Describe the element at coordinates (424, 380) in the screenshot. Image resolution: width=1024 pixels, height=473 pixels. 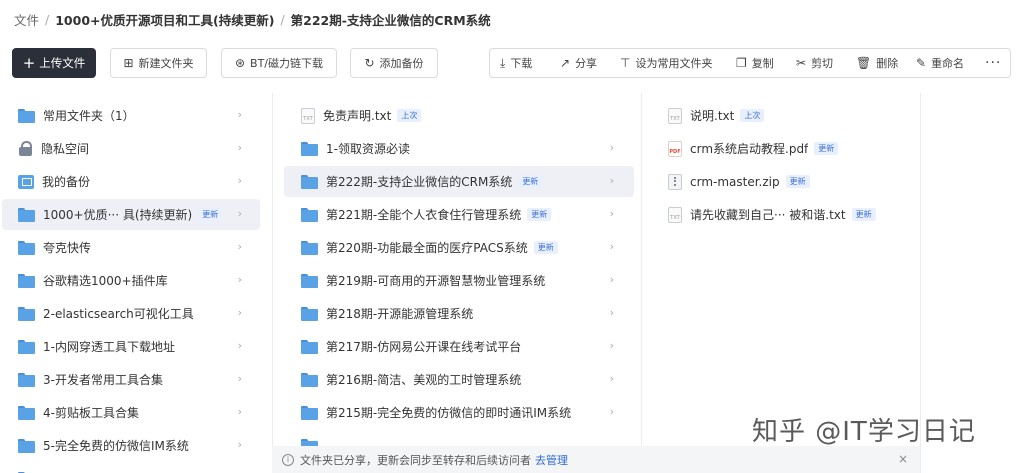
I see `folder-name: 第216期-简洁、美观的工时管理系统` at that location.